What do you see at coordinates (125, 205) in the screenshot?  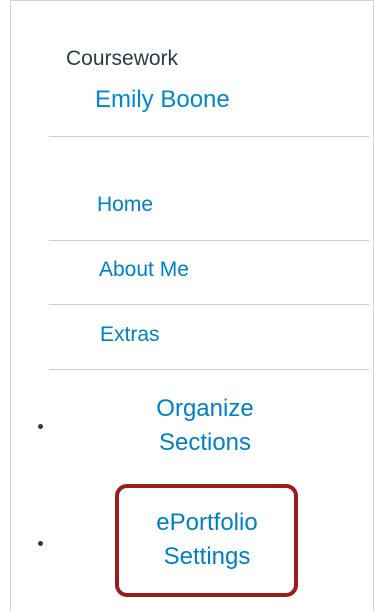 I see `nav-item-home: Home` at bounding box center [125, 205].